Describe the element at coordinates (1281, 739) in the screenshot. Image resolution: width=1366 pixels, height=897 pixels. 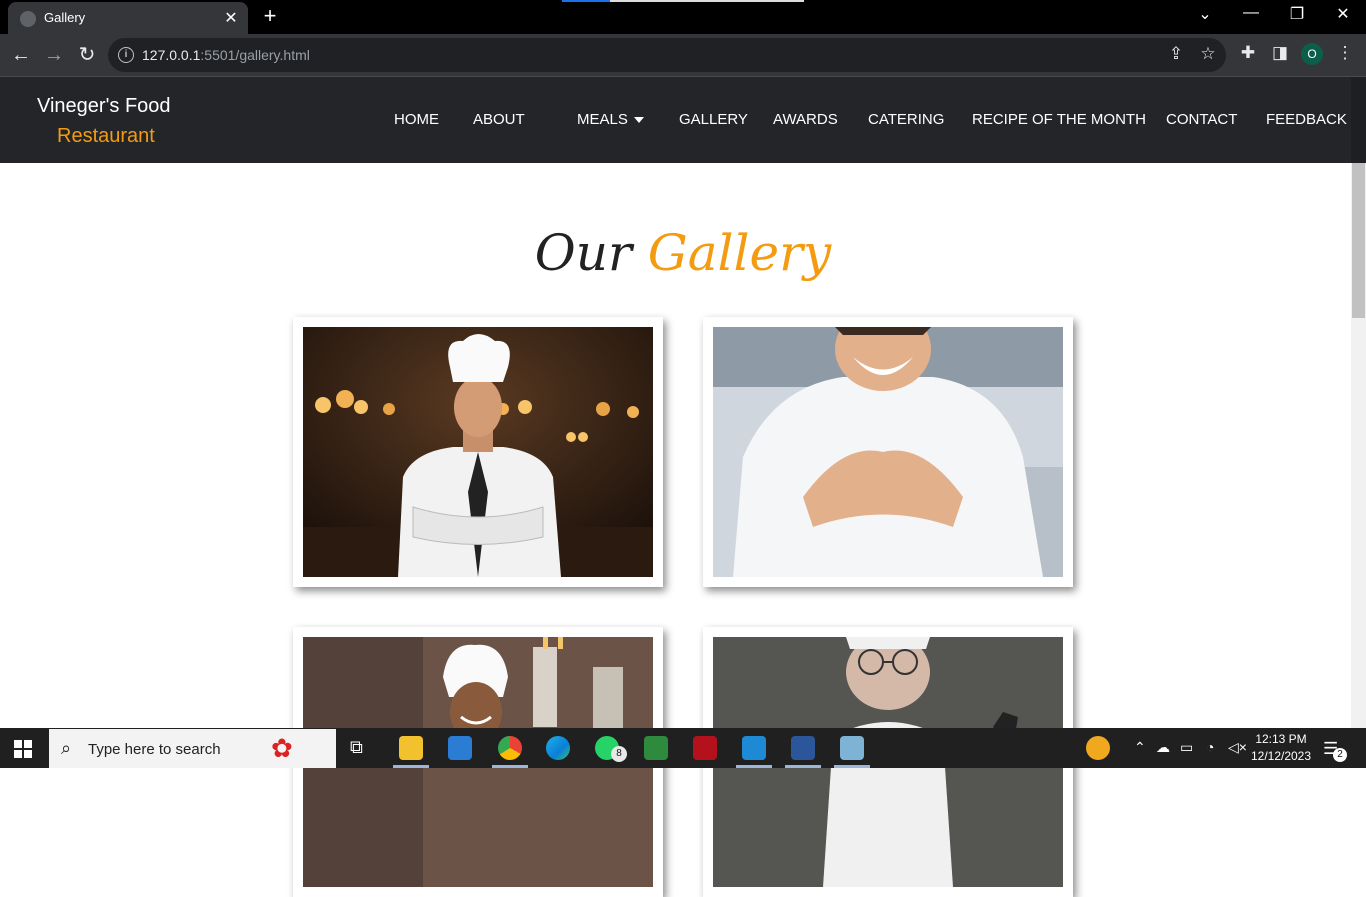
I see `clock-time: 12:13 PM` at that location.